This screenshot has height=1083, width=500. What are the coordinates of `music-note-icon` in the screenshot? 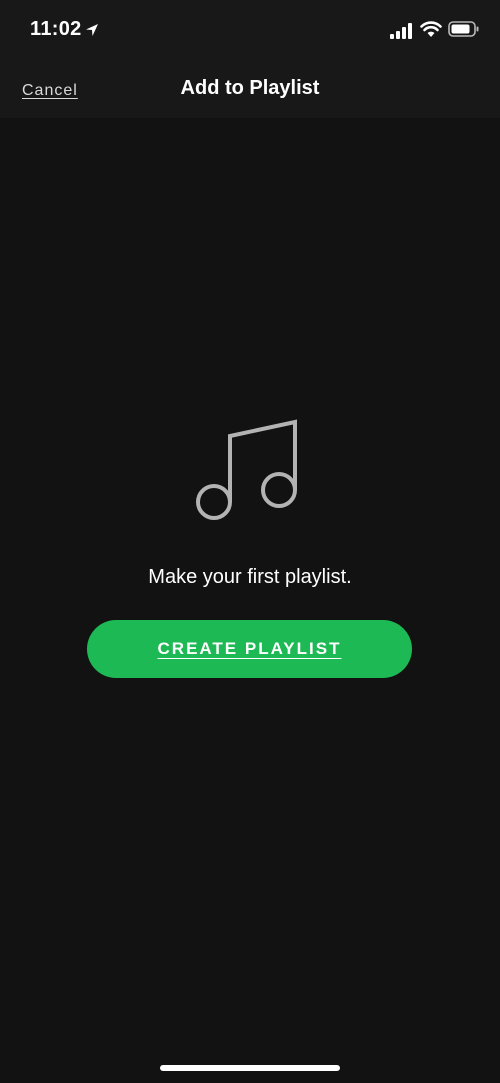 It's located at (246, 469).